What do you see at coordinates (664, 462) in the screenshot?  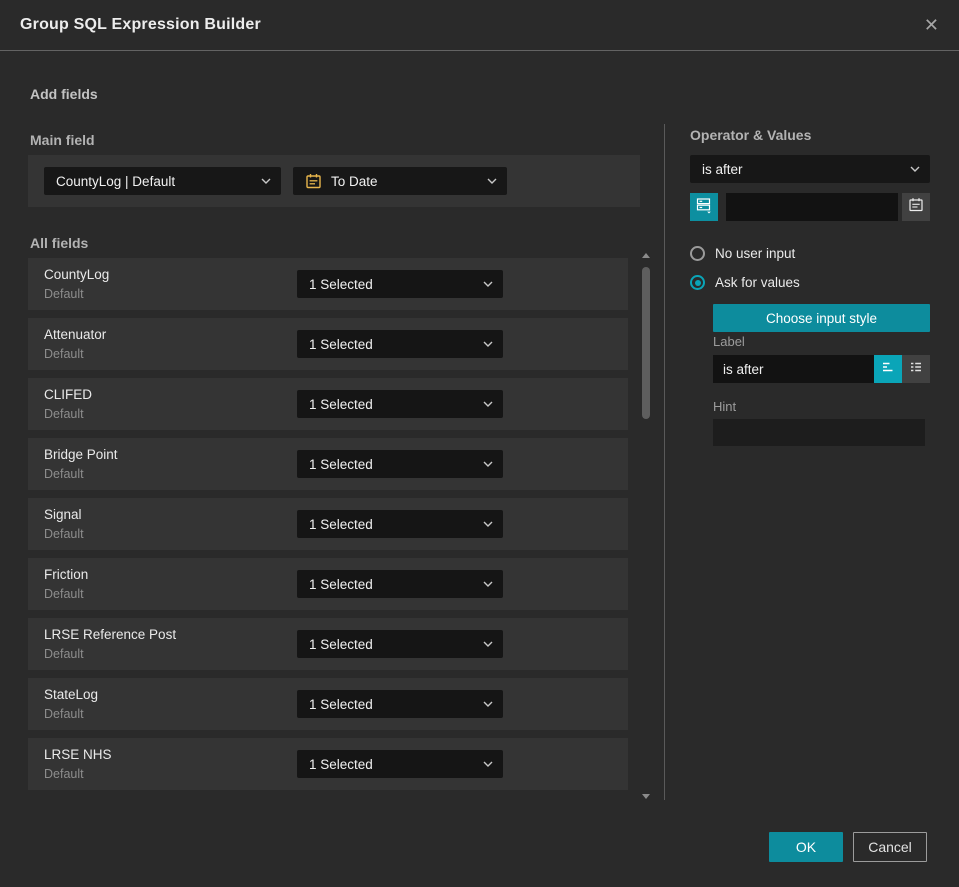 I see `vertical-divider` at bounding box center [664, 462].